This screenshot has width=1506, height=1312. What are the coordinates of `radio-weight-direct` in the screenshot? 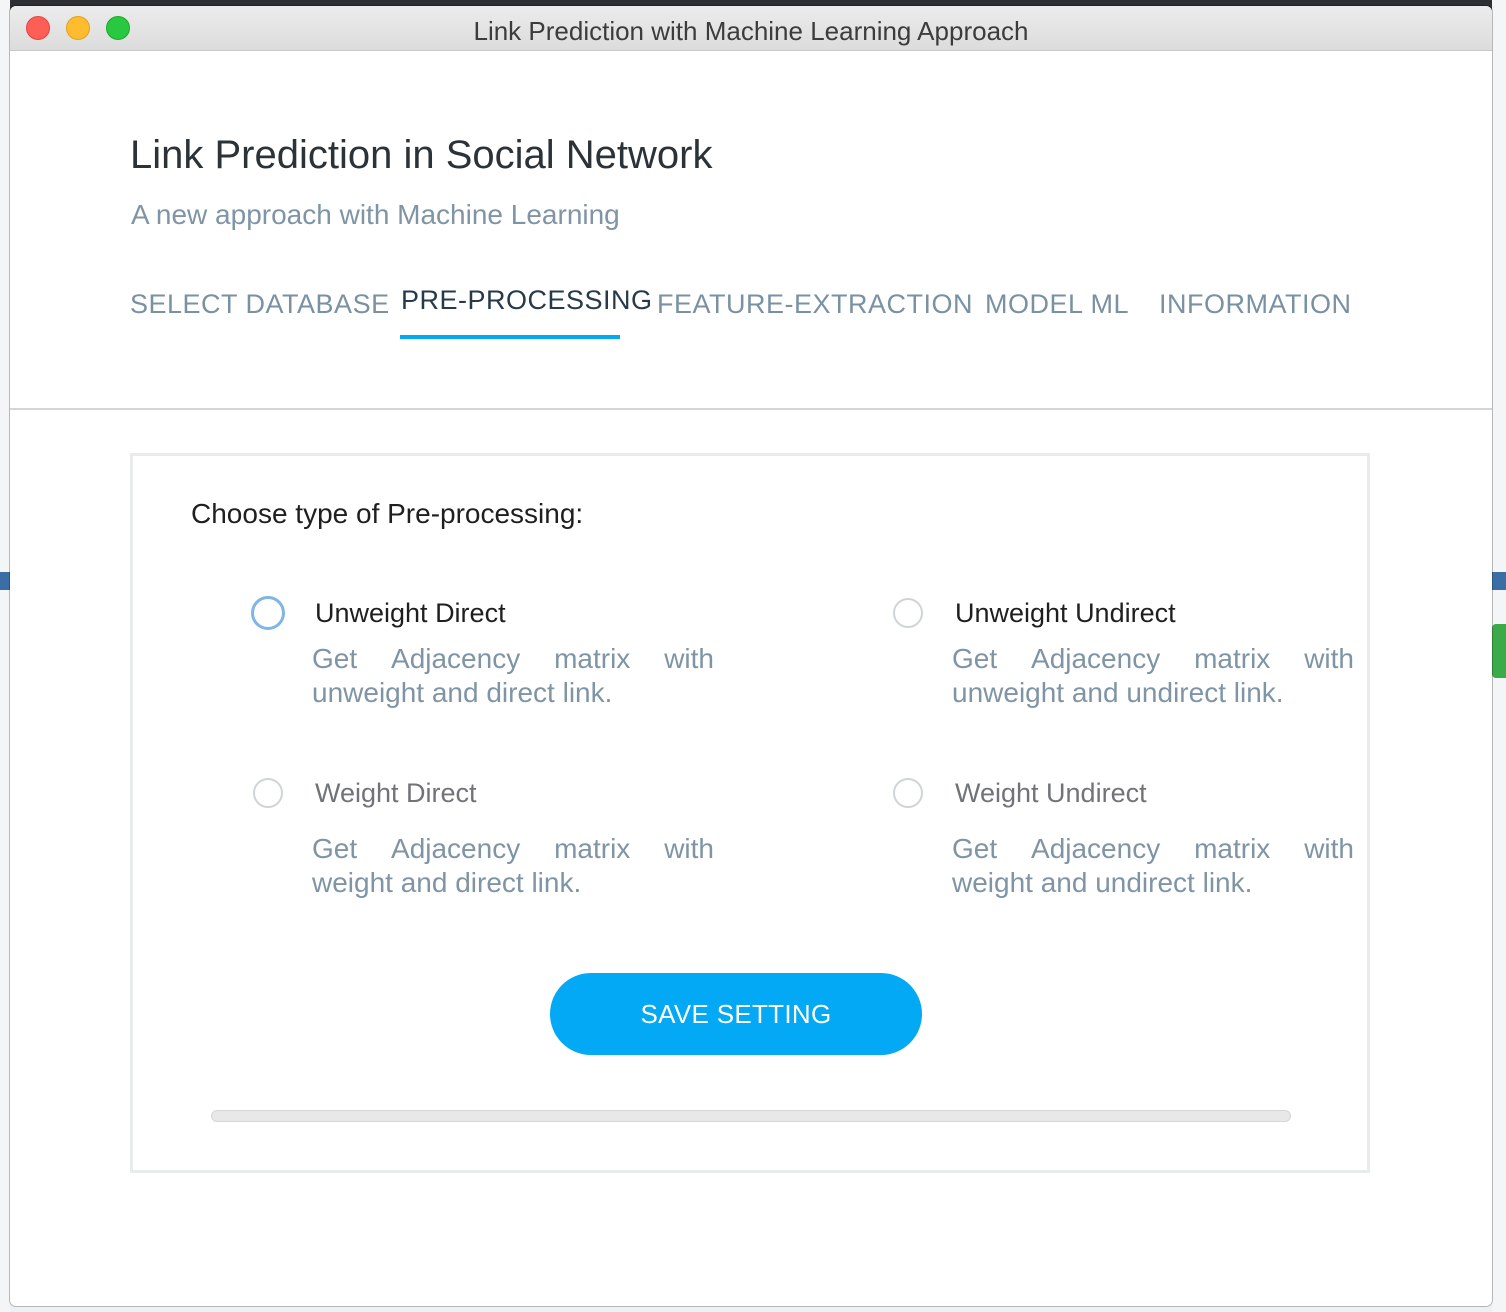 It's located at (268, 793).